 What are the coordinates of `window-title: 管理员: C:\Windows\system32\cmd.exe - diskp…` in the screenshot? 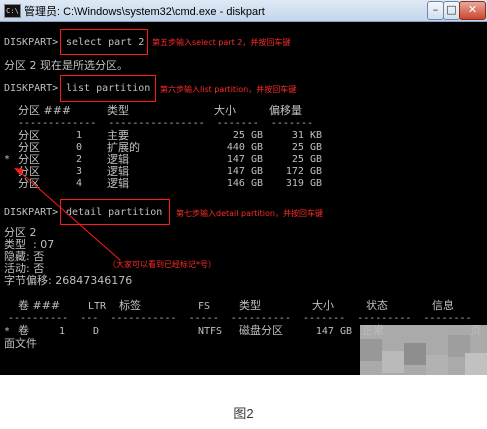 It's located at (144, 12).